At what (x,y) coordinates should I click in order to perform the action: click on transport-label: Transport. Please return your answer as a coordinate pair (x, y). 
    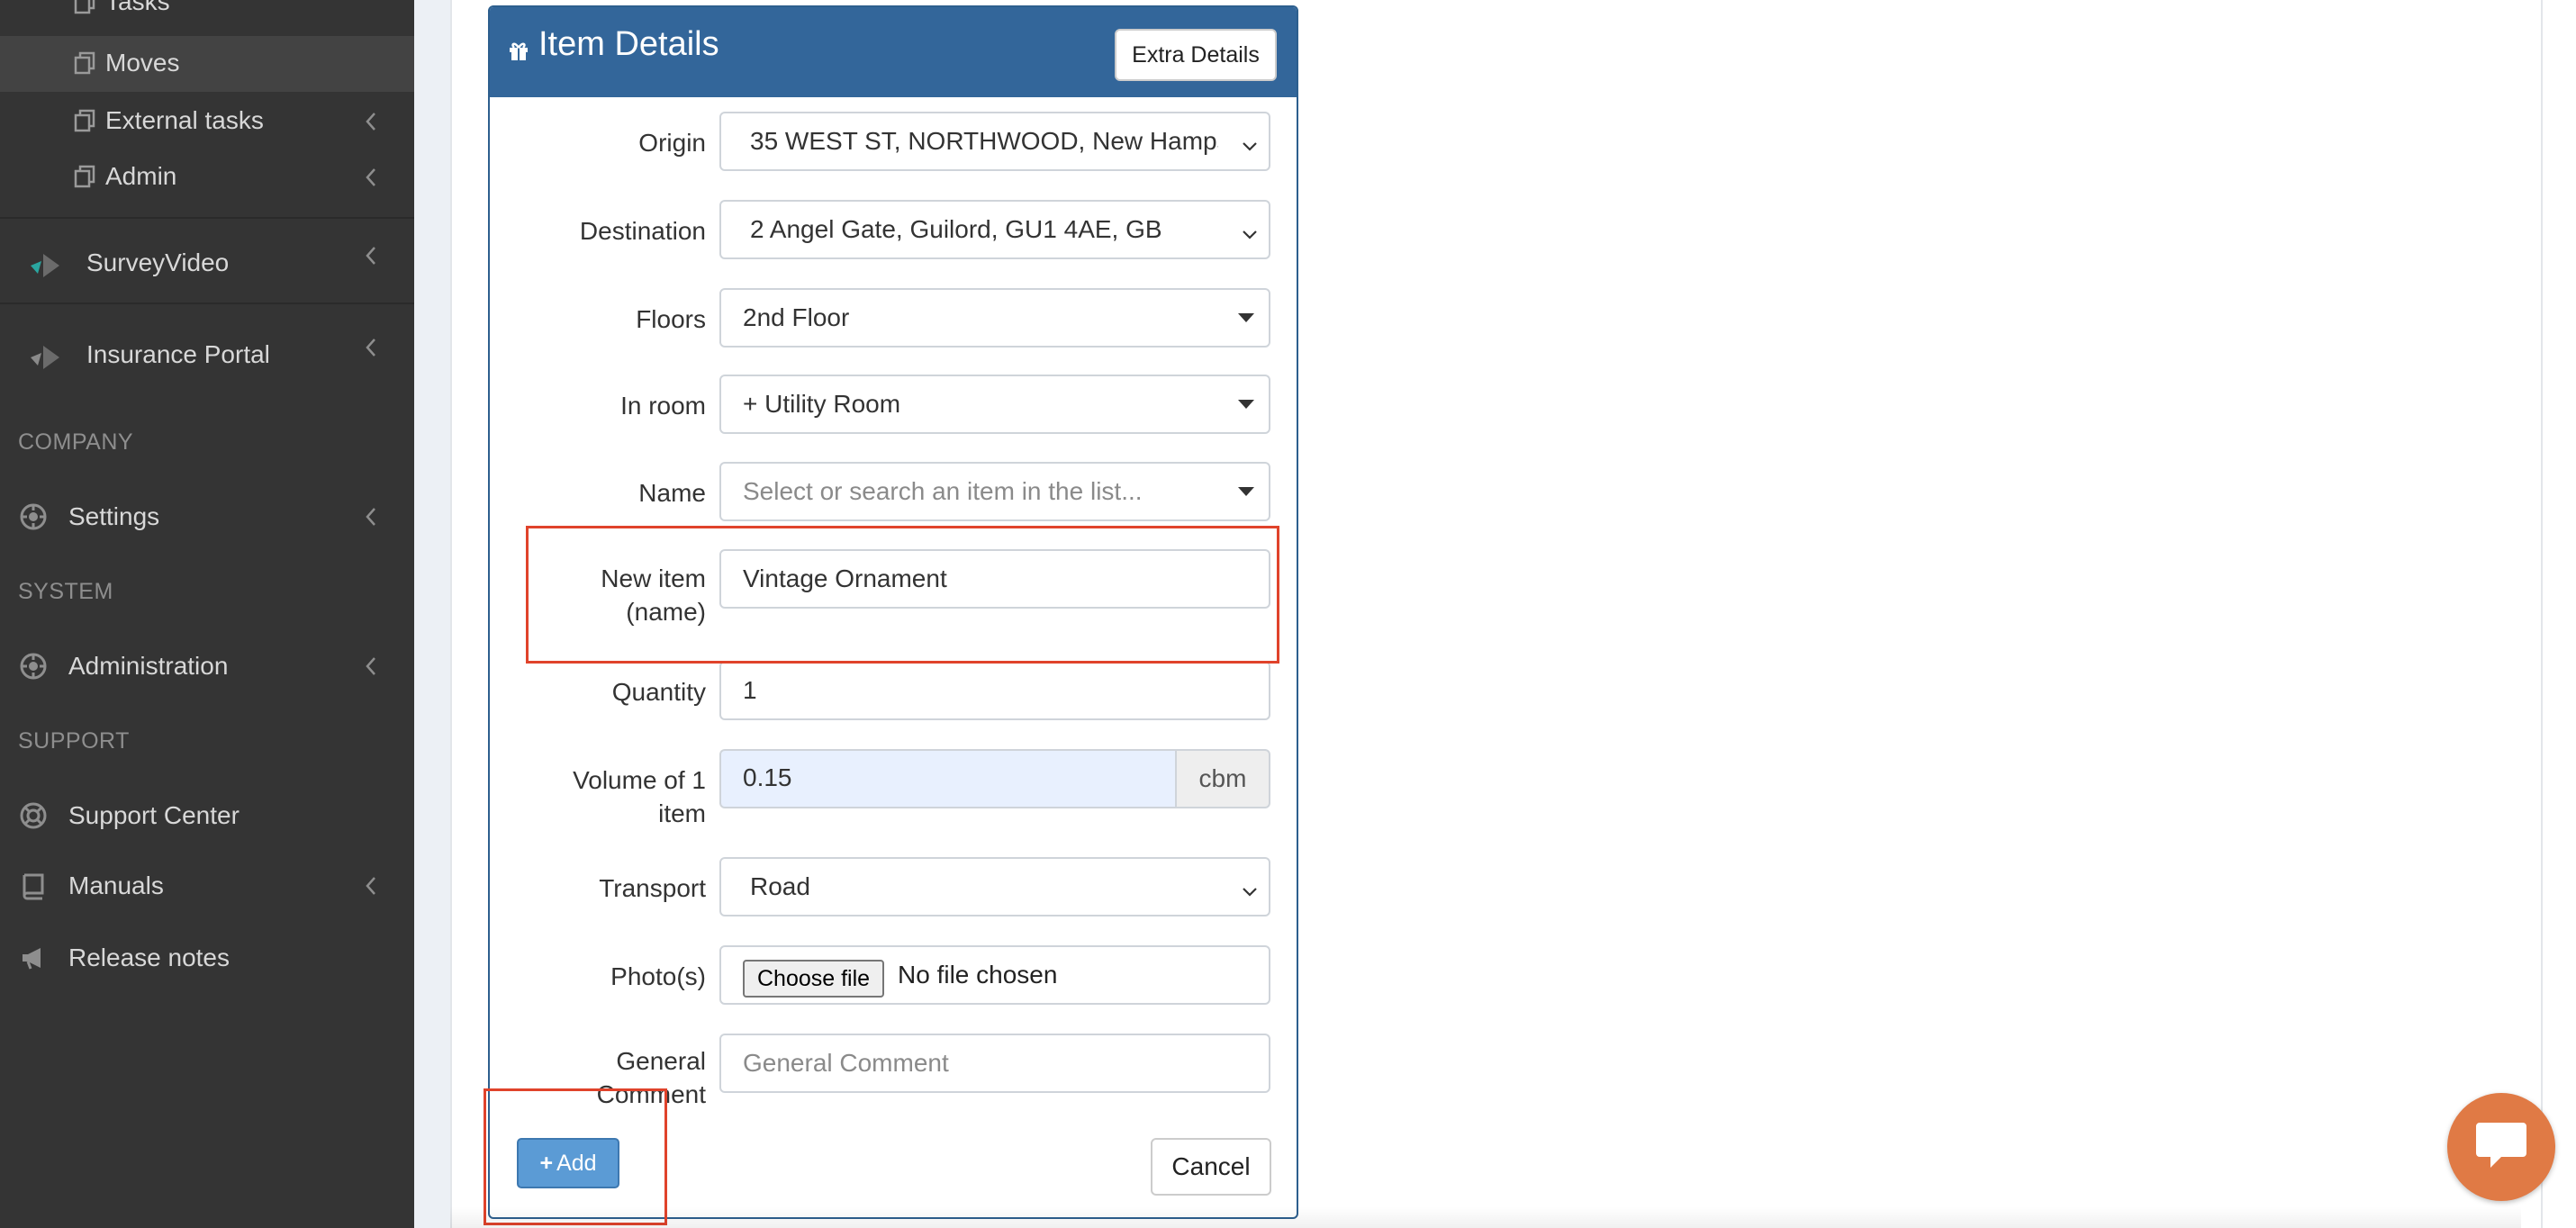
    Looking at the image, I should click on (652, 888).